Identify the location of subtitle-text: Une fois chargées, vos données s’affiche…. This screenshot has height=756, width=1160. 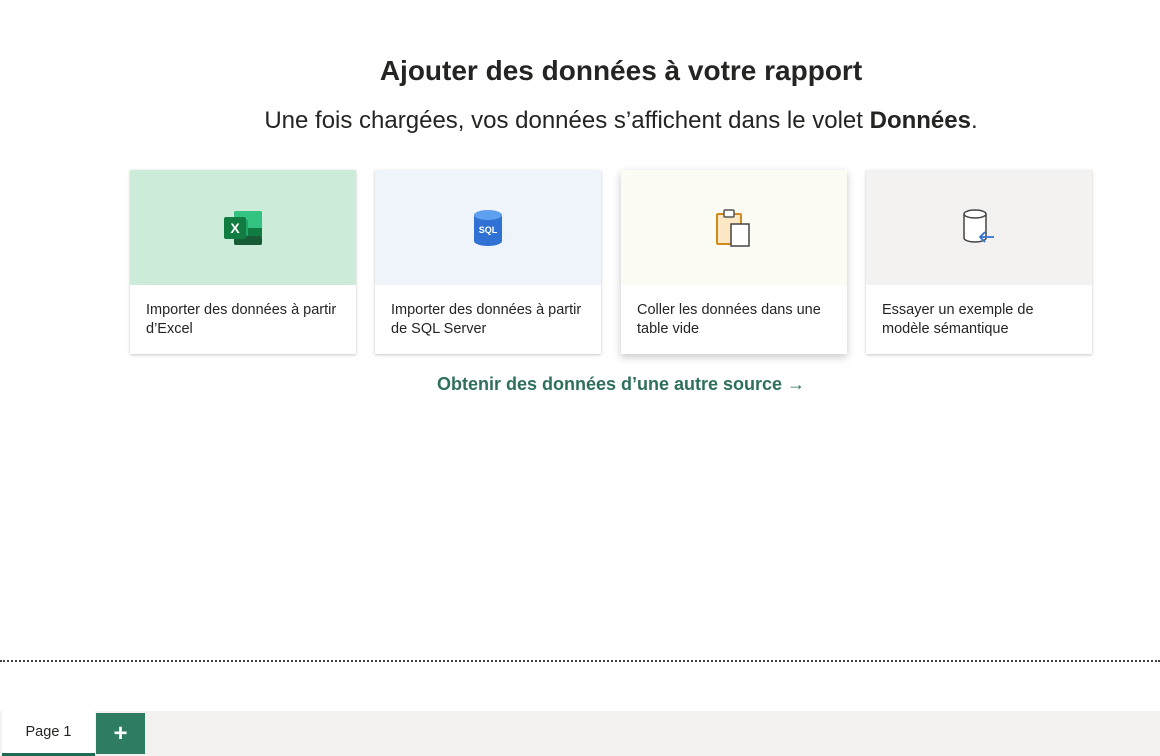
(567, 120).